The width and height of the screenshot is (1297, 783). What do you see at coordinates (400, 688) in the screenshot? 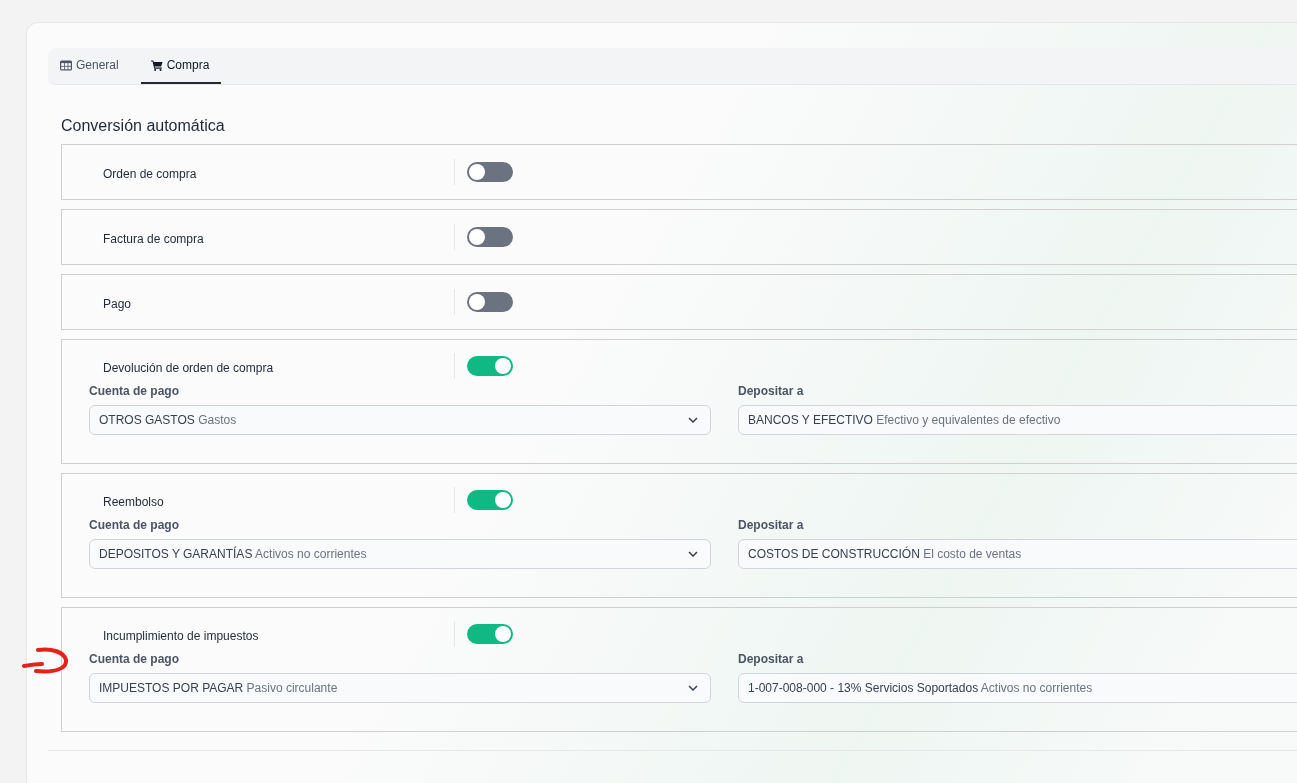
I see `dropdown-field: IMPUESTOS POR PAGAR Pasivo circulante` at bounding box center [400, 688].